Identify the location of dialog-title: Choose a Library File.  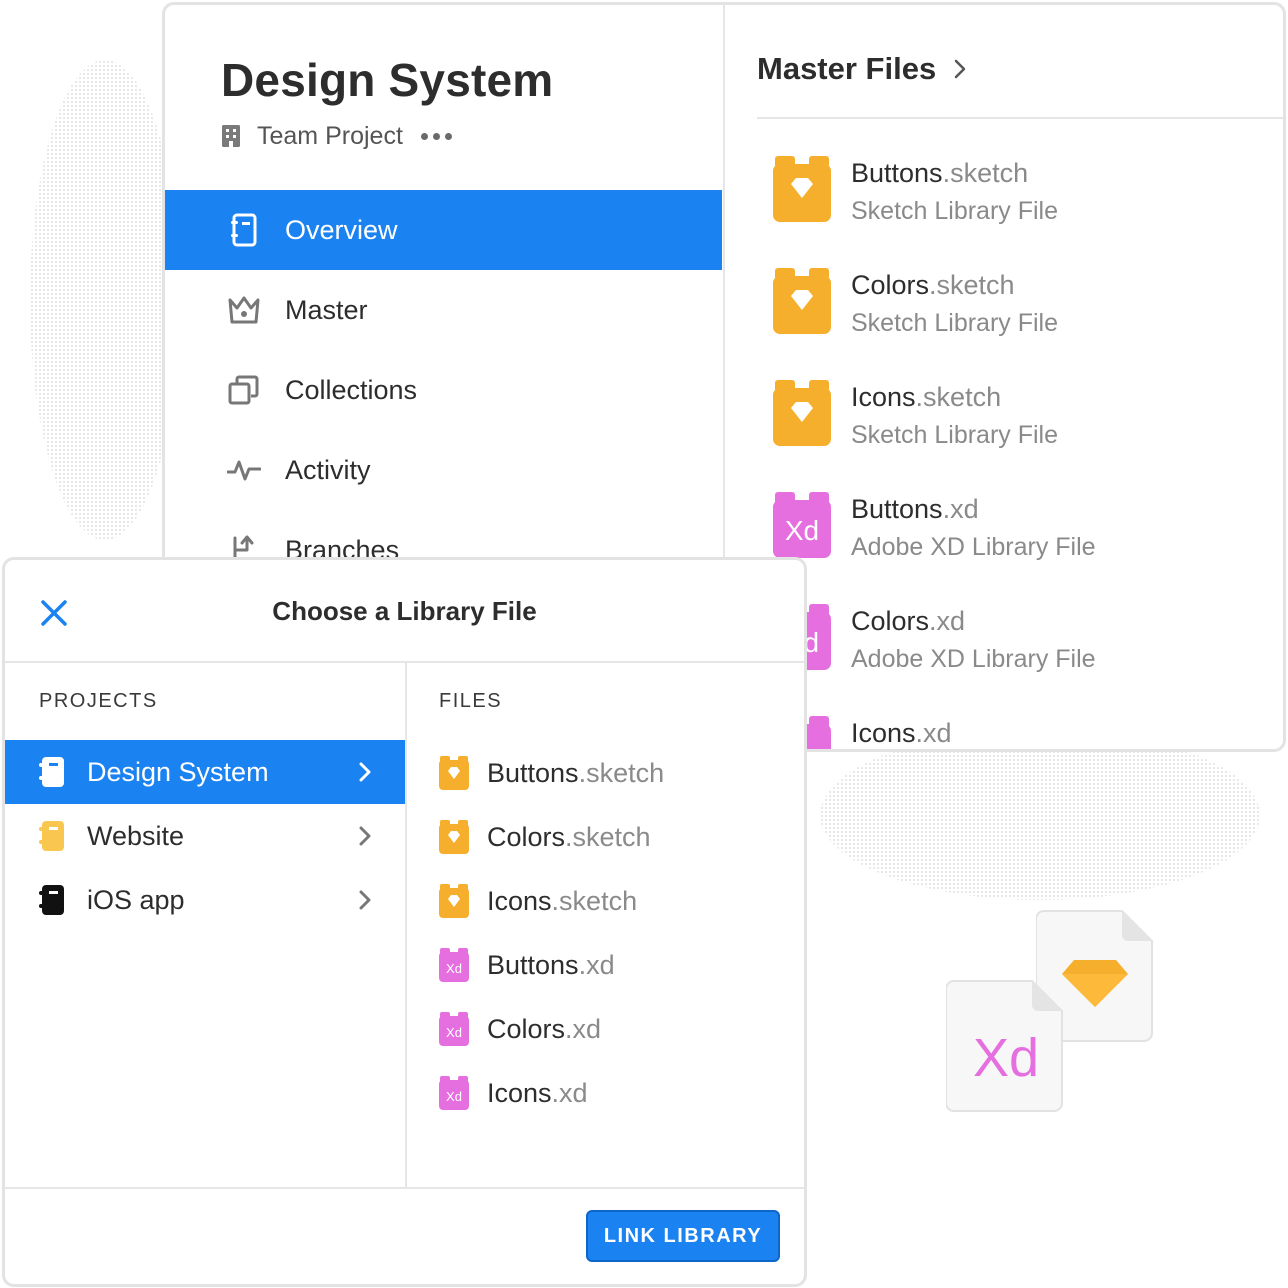
(404, 611).